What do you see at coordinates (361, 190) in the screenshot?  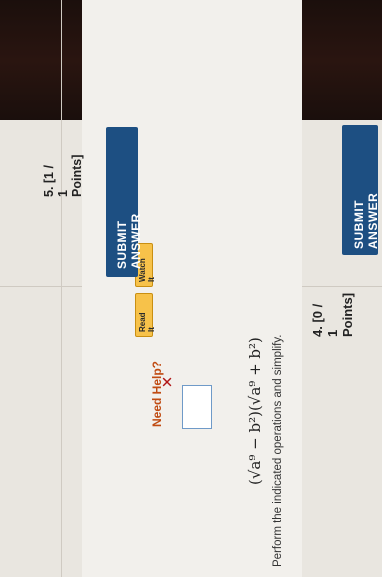 I see `submit-answer-button-top: SUBMIT ANSWER` at bounding box center [361, 190].